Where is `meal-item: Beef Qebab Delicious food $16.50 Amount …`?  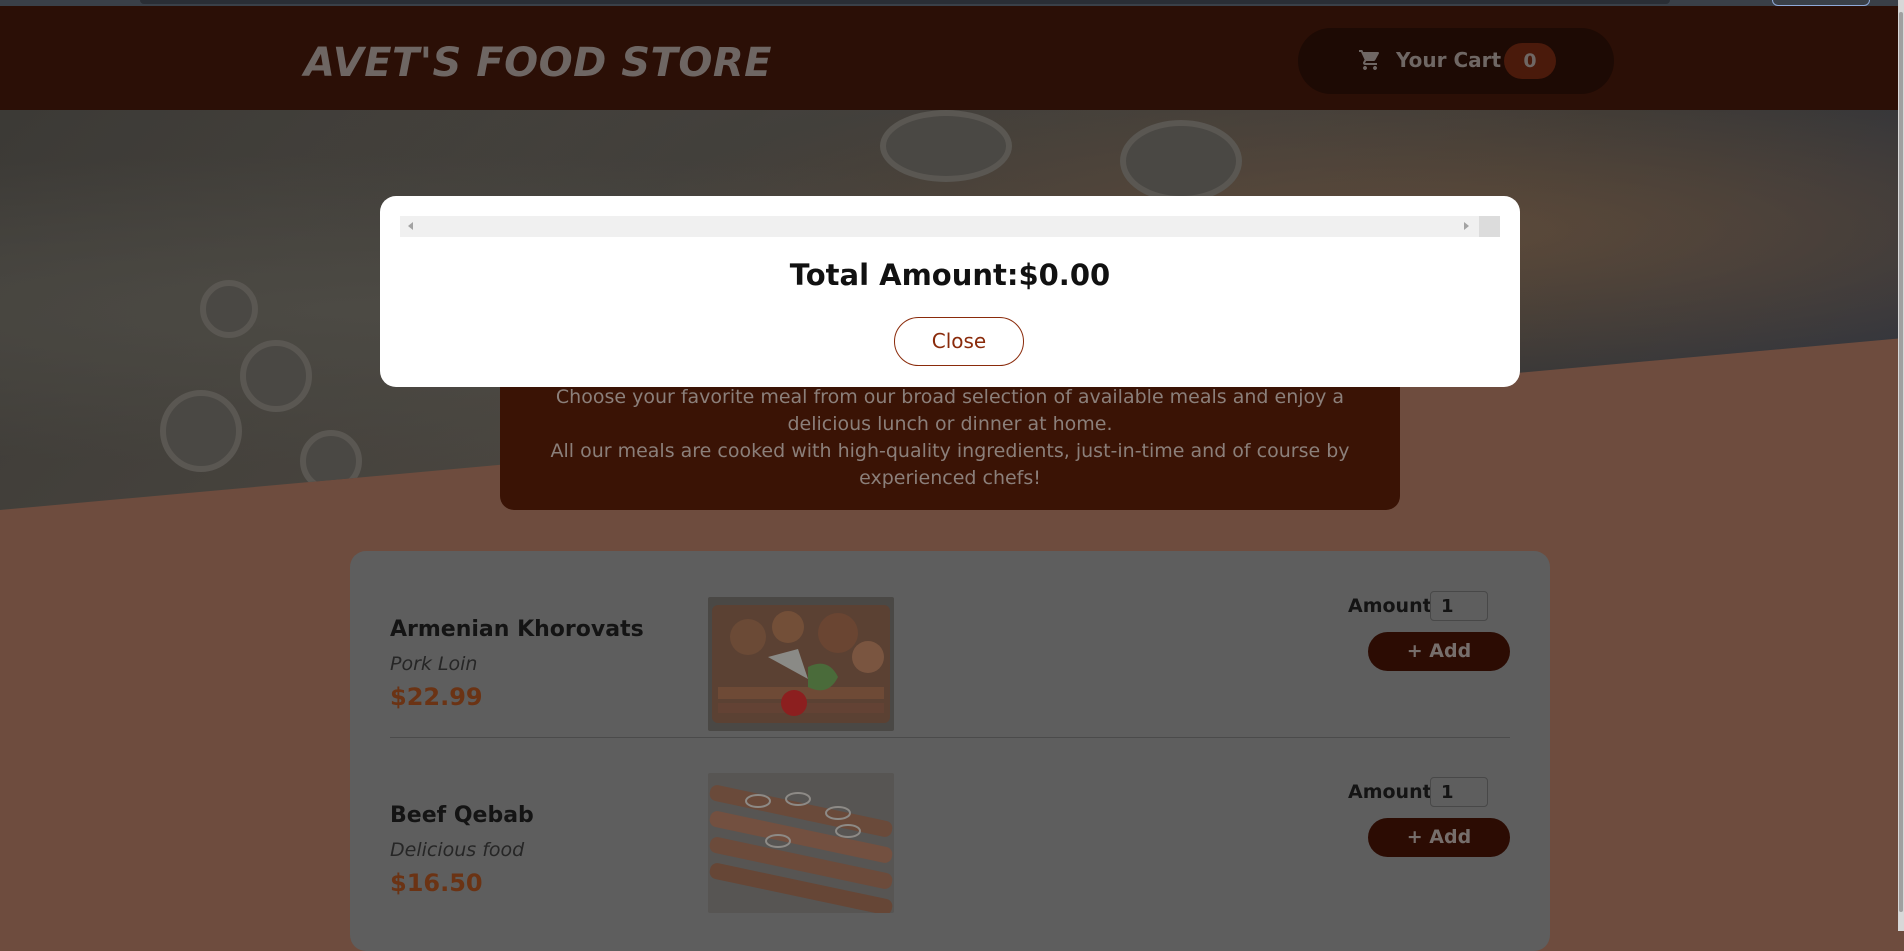
meal-item: Beef Qebab Delicious food $16.50 Amount … is located at coordinates (950, 848).